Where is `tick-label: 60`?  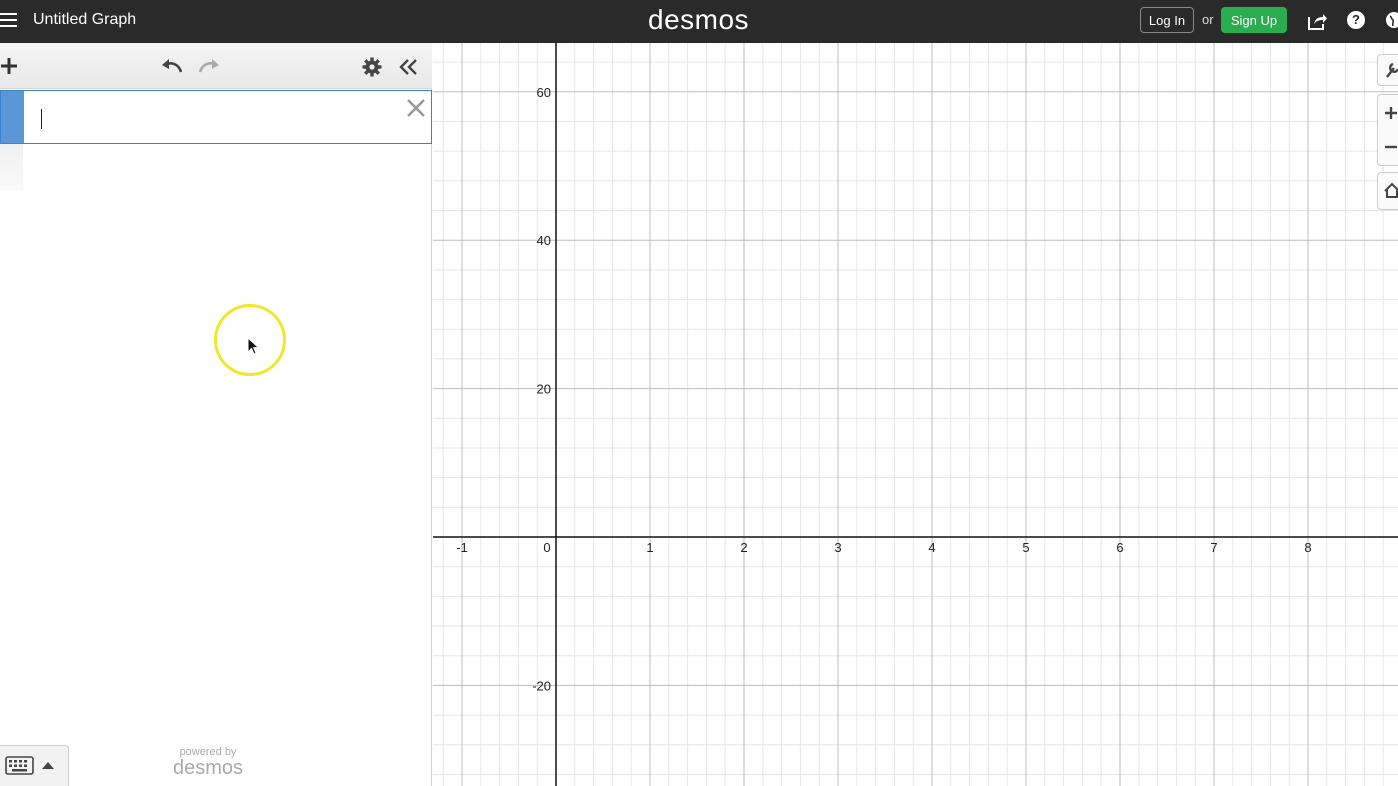 tick-label: 60 is located at coordinates (544, 92).